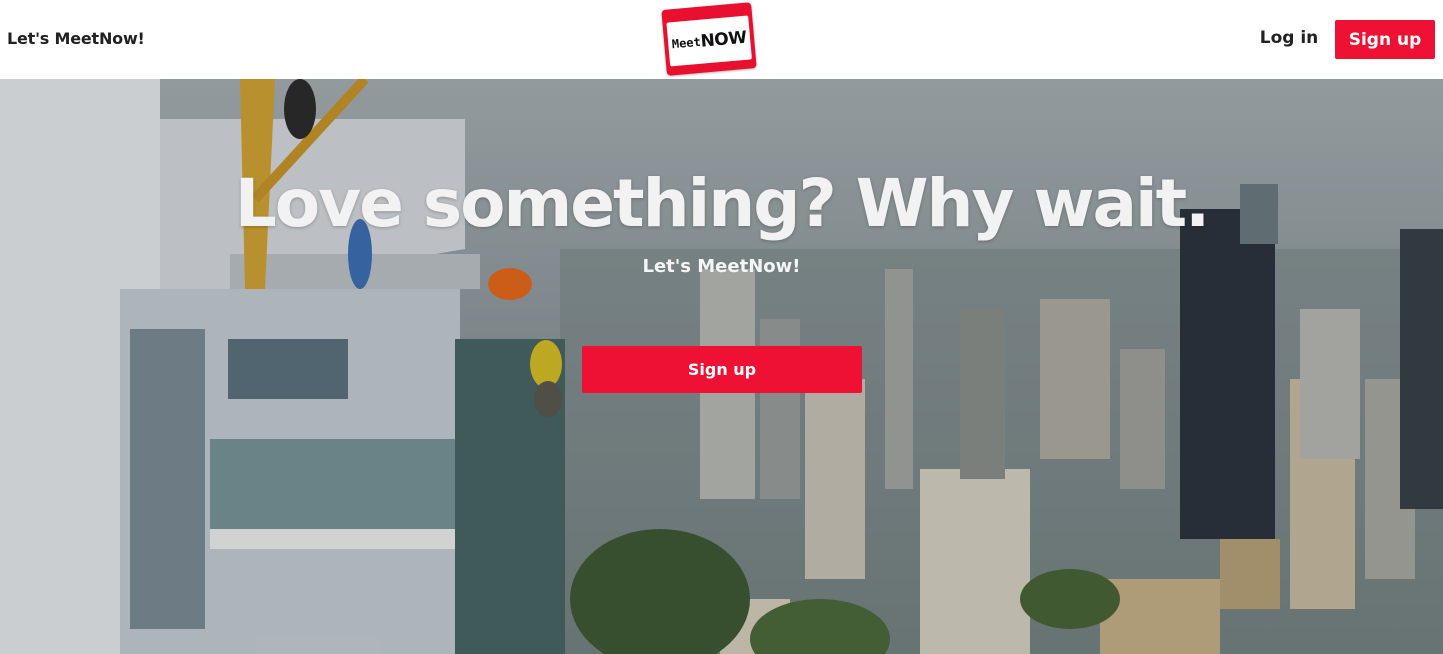  Describe the element at coordinates (686, 43) in the screenshot. I see `logo-meet-text: Meet` at that location.